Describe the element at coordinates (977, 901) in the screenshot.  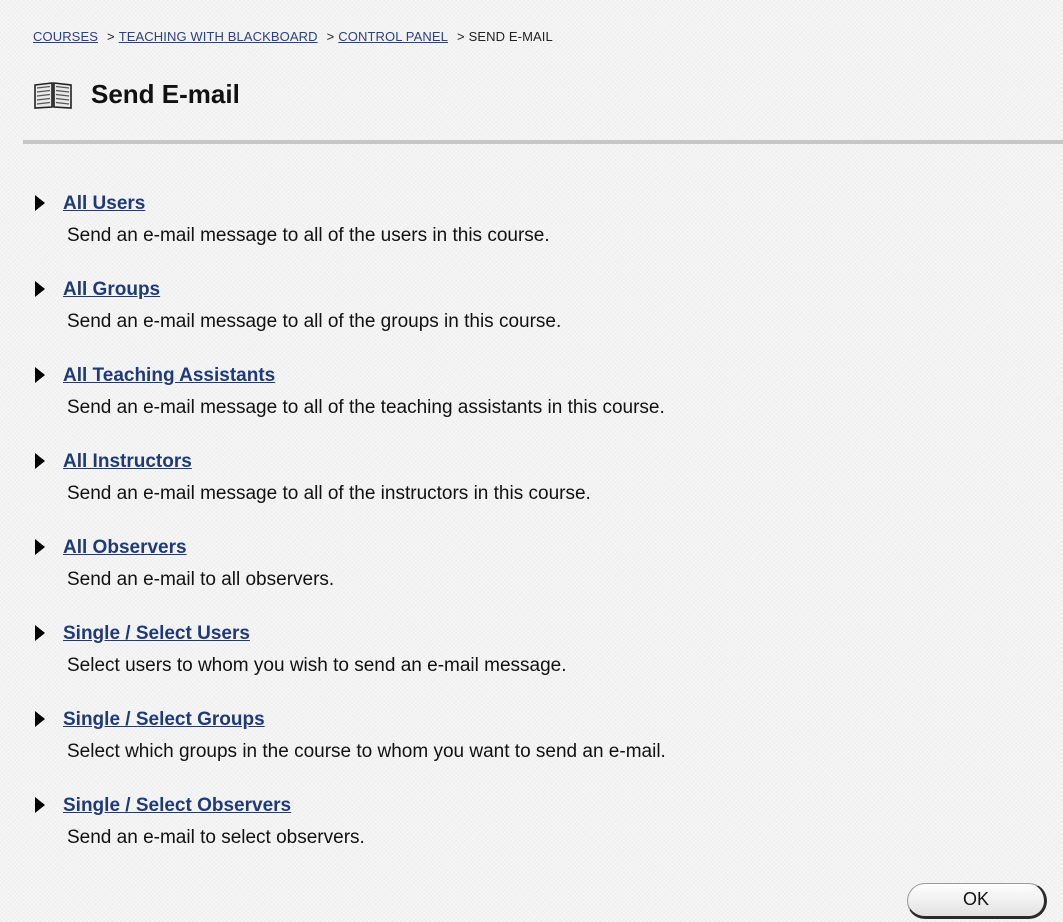
I see `ok-button: OK` at that location.